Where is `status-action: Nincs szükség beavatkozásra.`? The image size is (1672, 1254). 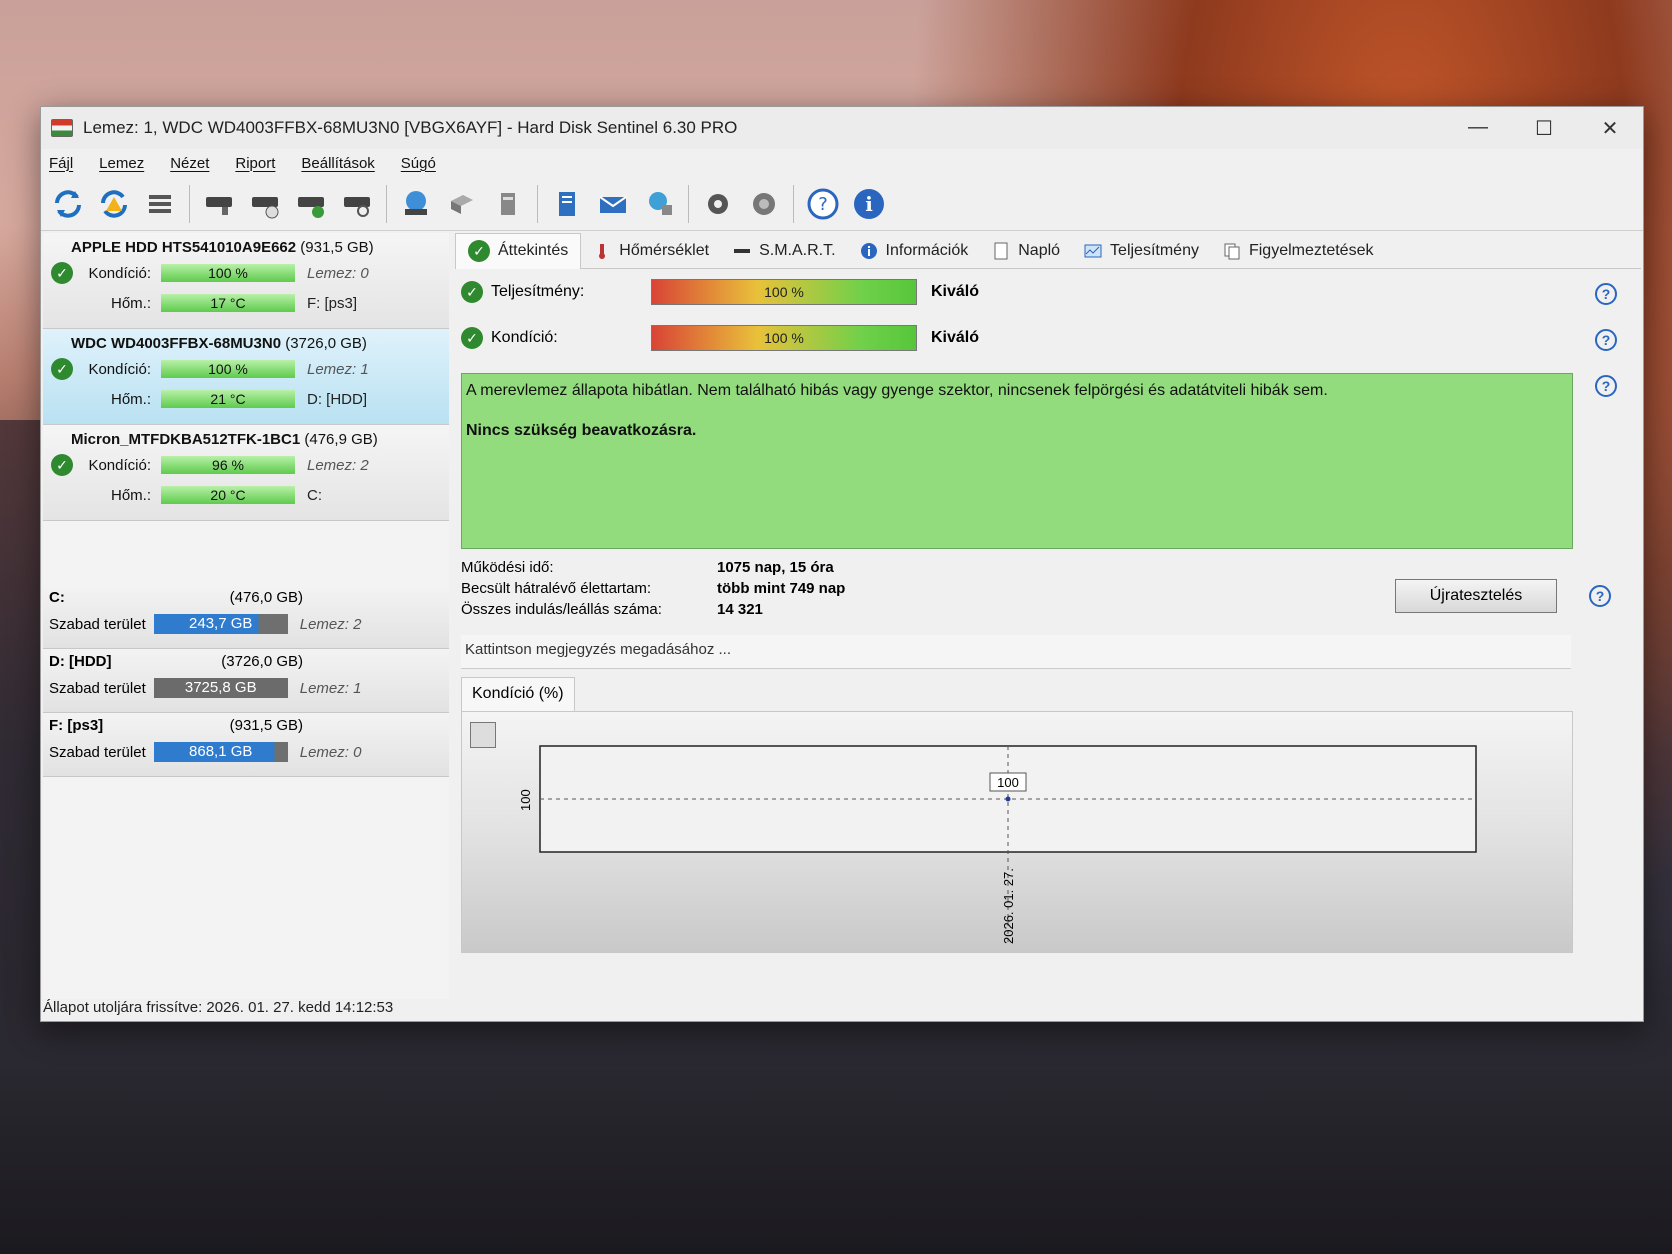
status-action: Nincs szükség beavatkozásra. is located at coordinates (581, 430).